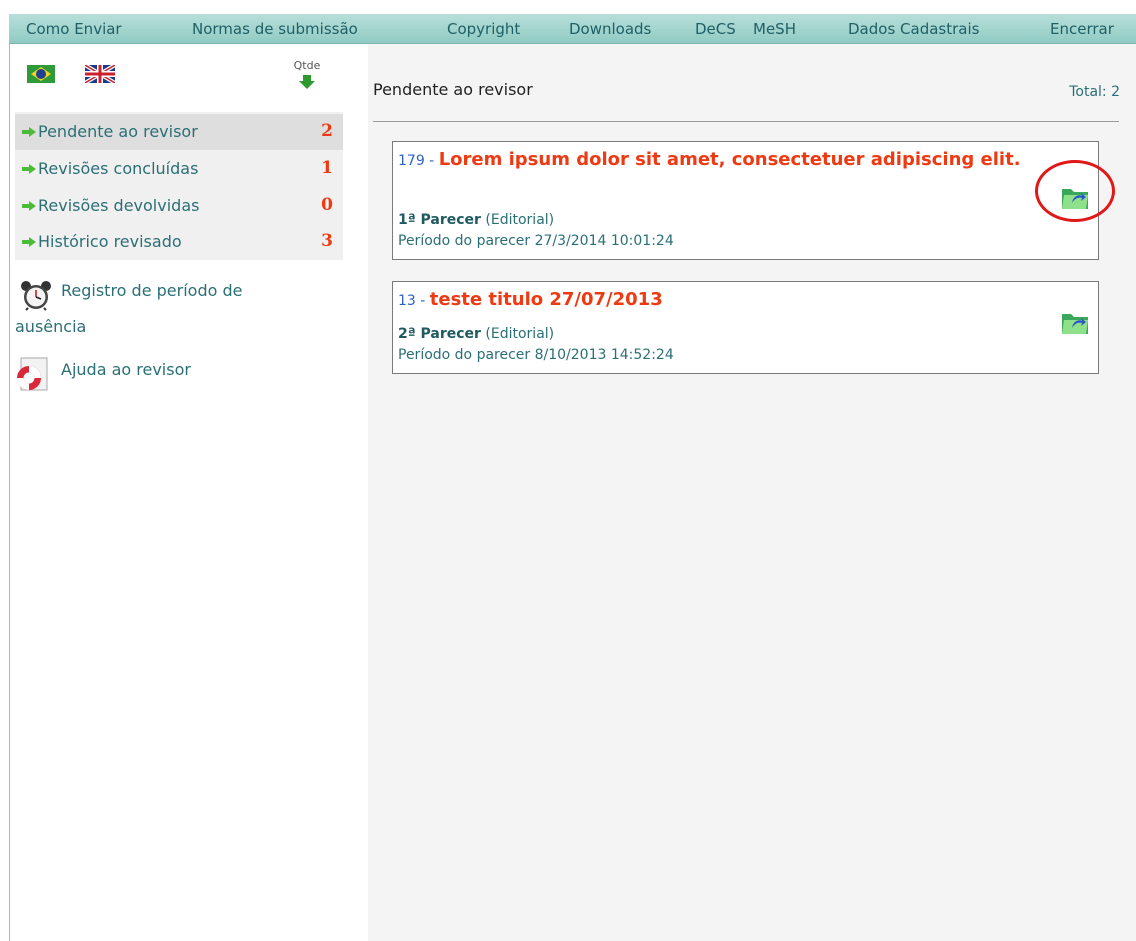 The height and width of the screenshot is (941, 1136). I want to click on menu-item-devolvidas: Revisões devolvidas 0, so click(179, 206).